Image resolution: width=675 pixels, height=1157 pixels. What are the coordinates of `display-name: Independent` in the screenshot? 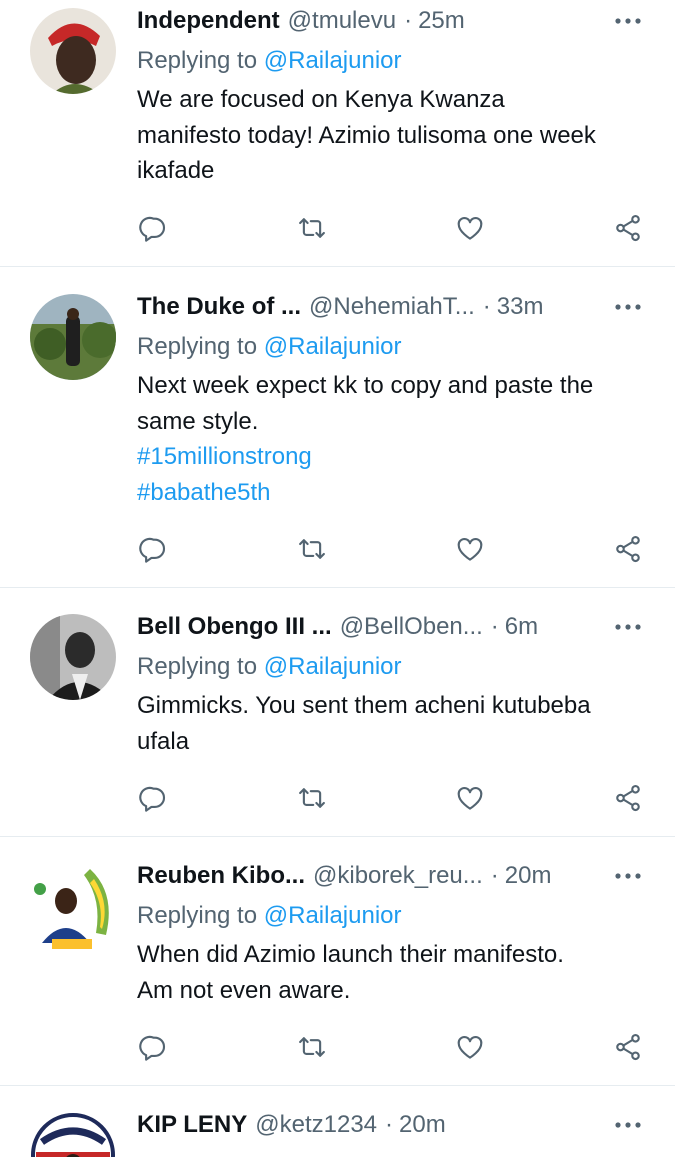 It's located at (208, 21).